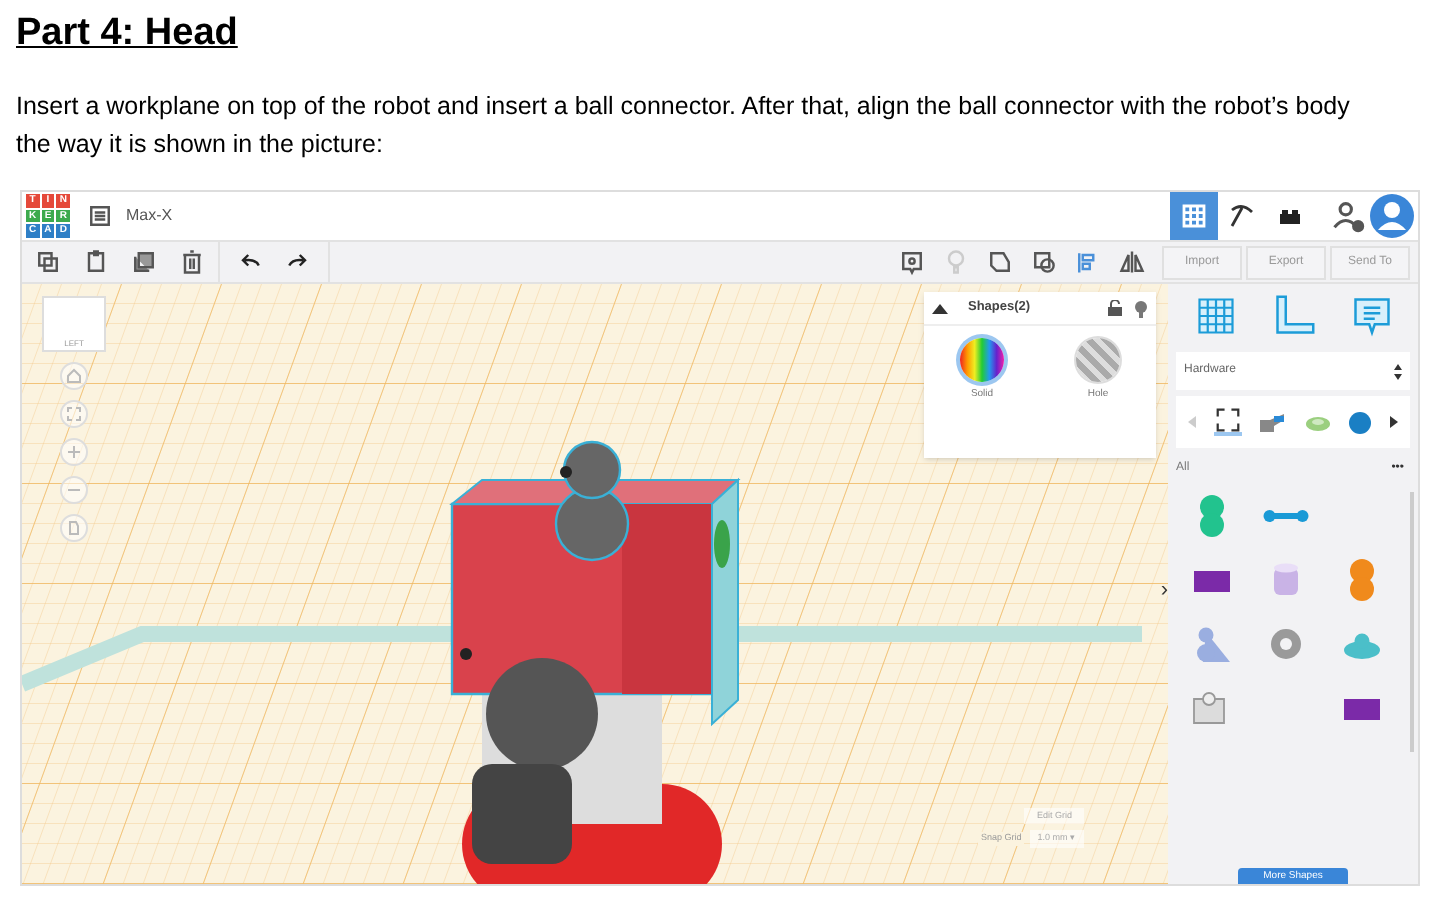 This screenshot has width=1442, height=904. I want to click on plus-icon, so click(74, 452).